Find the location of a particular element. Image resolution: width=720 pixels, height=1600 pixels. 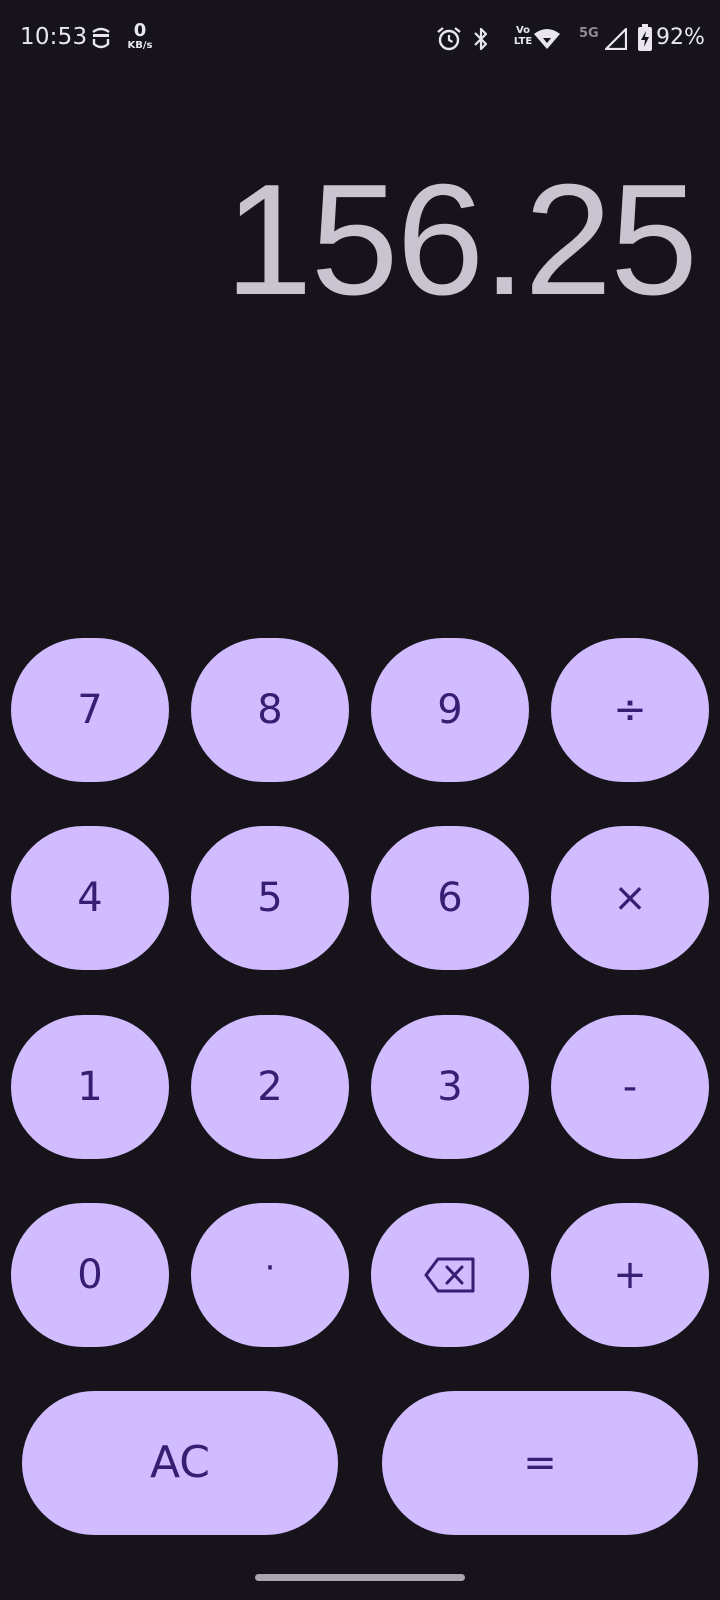

key-2: 2 is located at coordinates (270, 1087).